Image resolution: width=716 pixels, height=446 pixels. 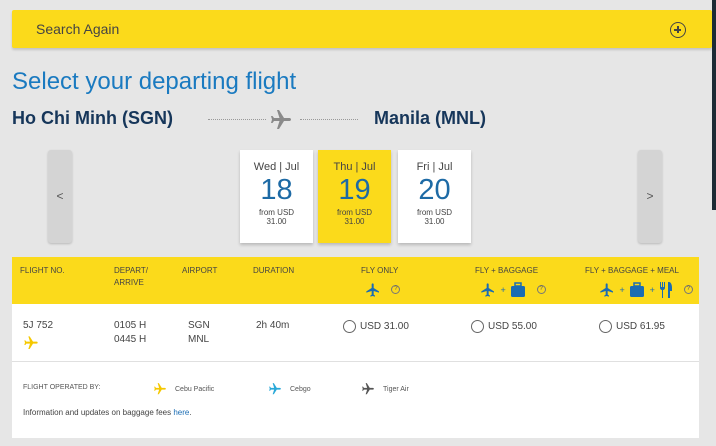 I want to click on arrive-time: 0445 H, so click(x=130, y=339).